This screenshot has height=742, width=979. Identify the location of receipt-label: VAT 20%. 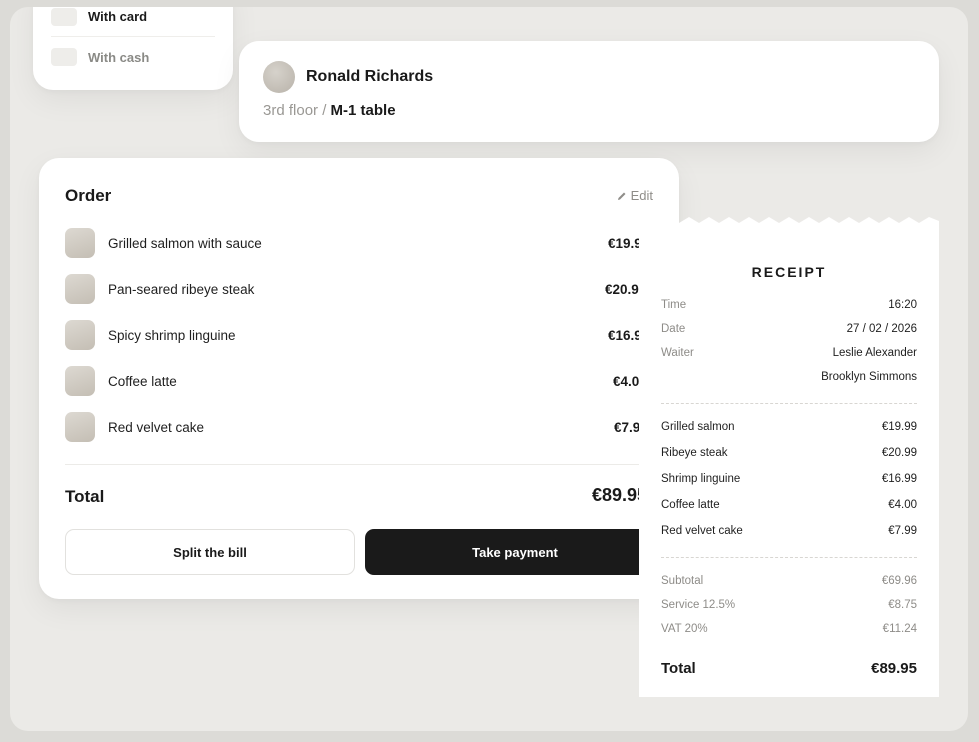
(684, 629).